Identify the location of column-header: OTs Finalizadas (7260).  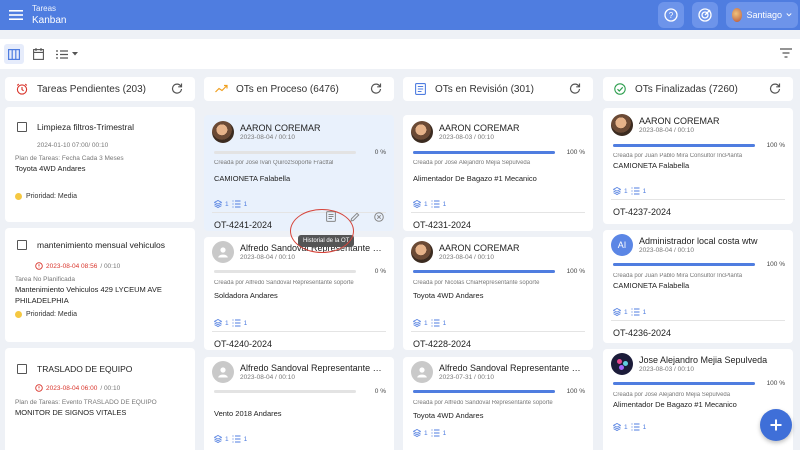
(698, 89).